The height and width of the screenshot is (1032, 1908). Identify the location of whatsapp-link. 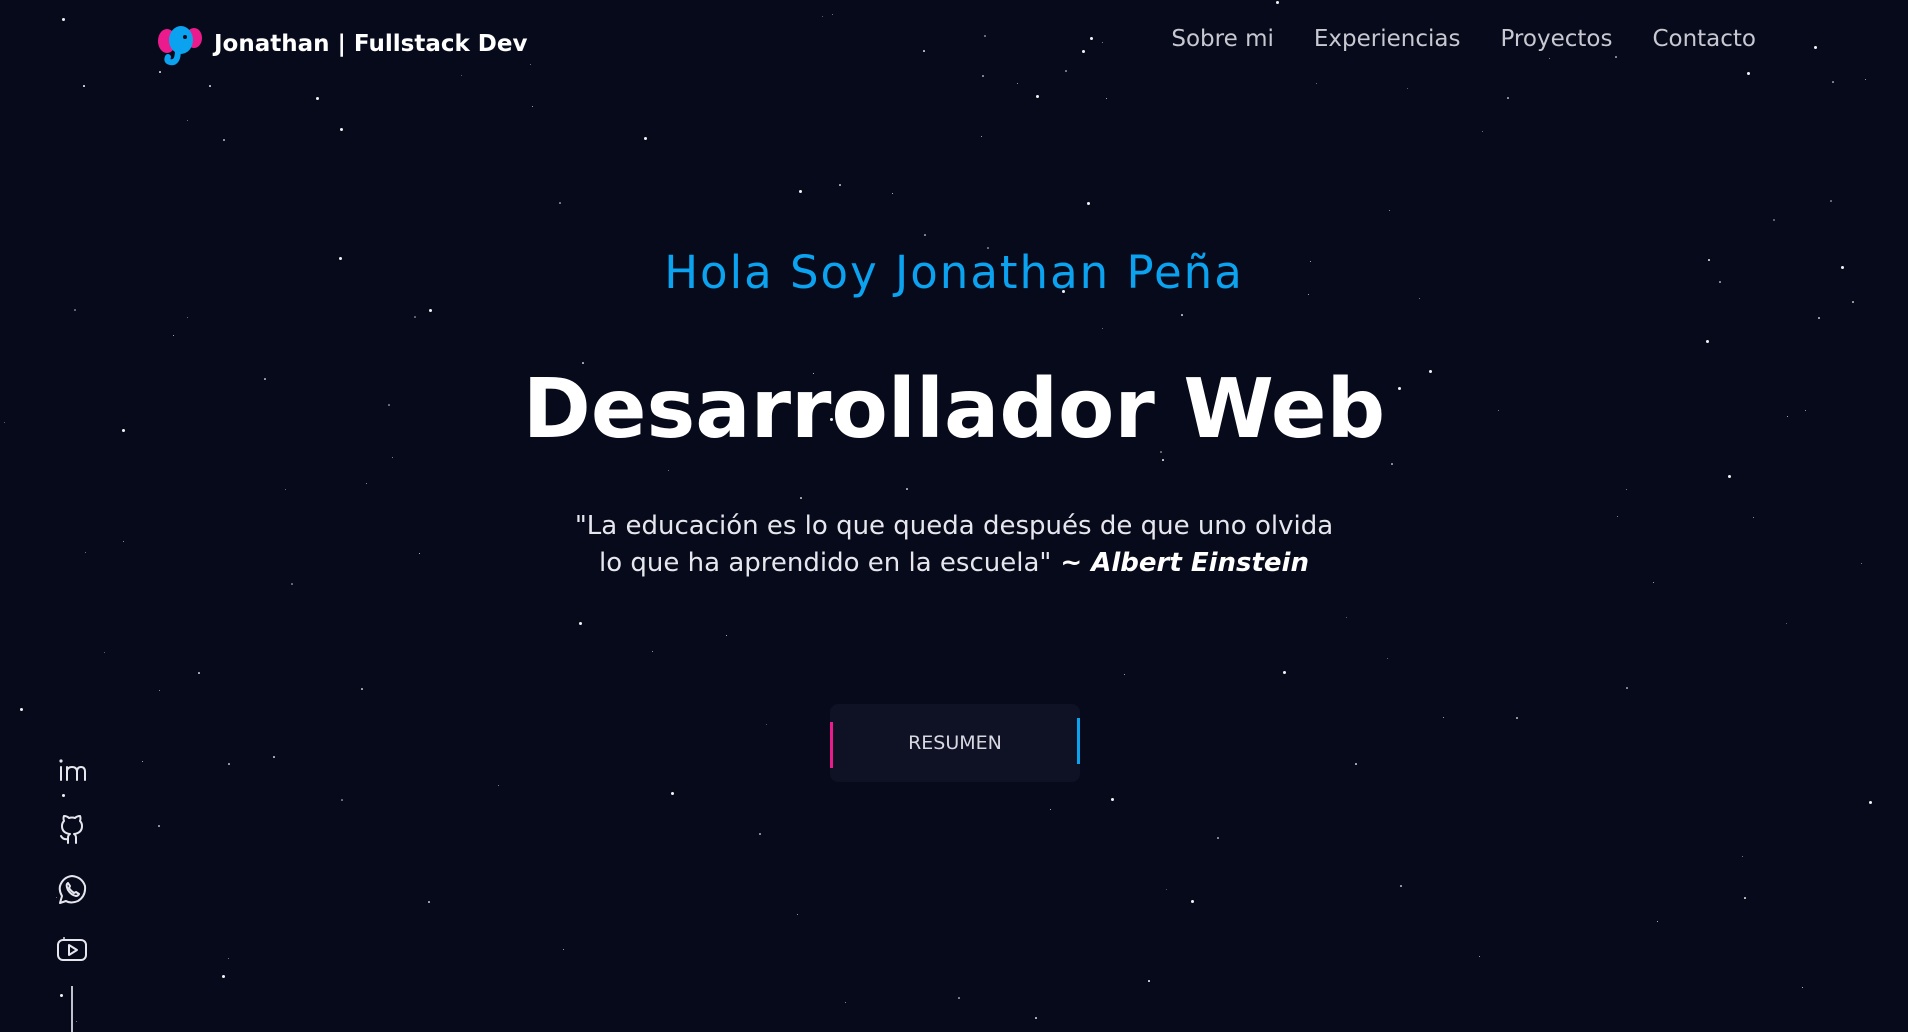
(72, 890).